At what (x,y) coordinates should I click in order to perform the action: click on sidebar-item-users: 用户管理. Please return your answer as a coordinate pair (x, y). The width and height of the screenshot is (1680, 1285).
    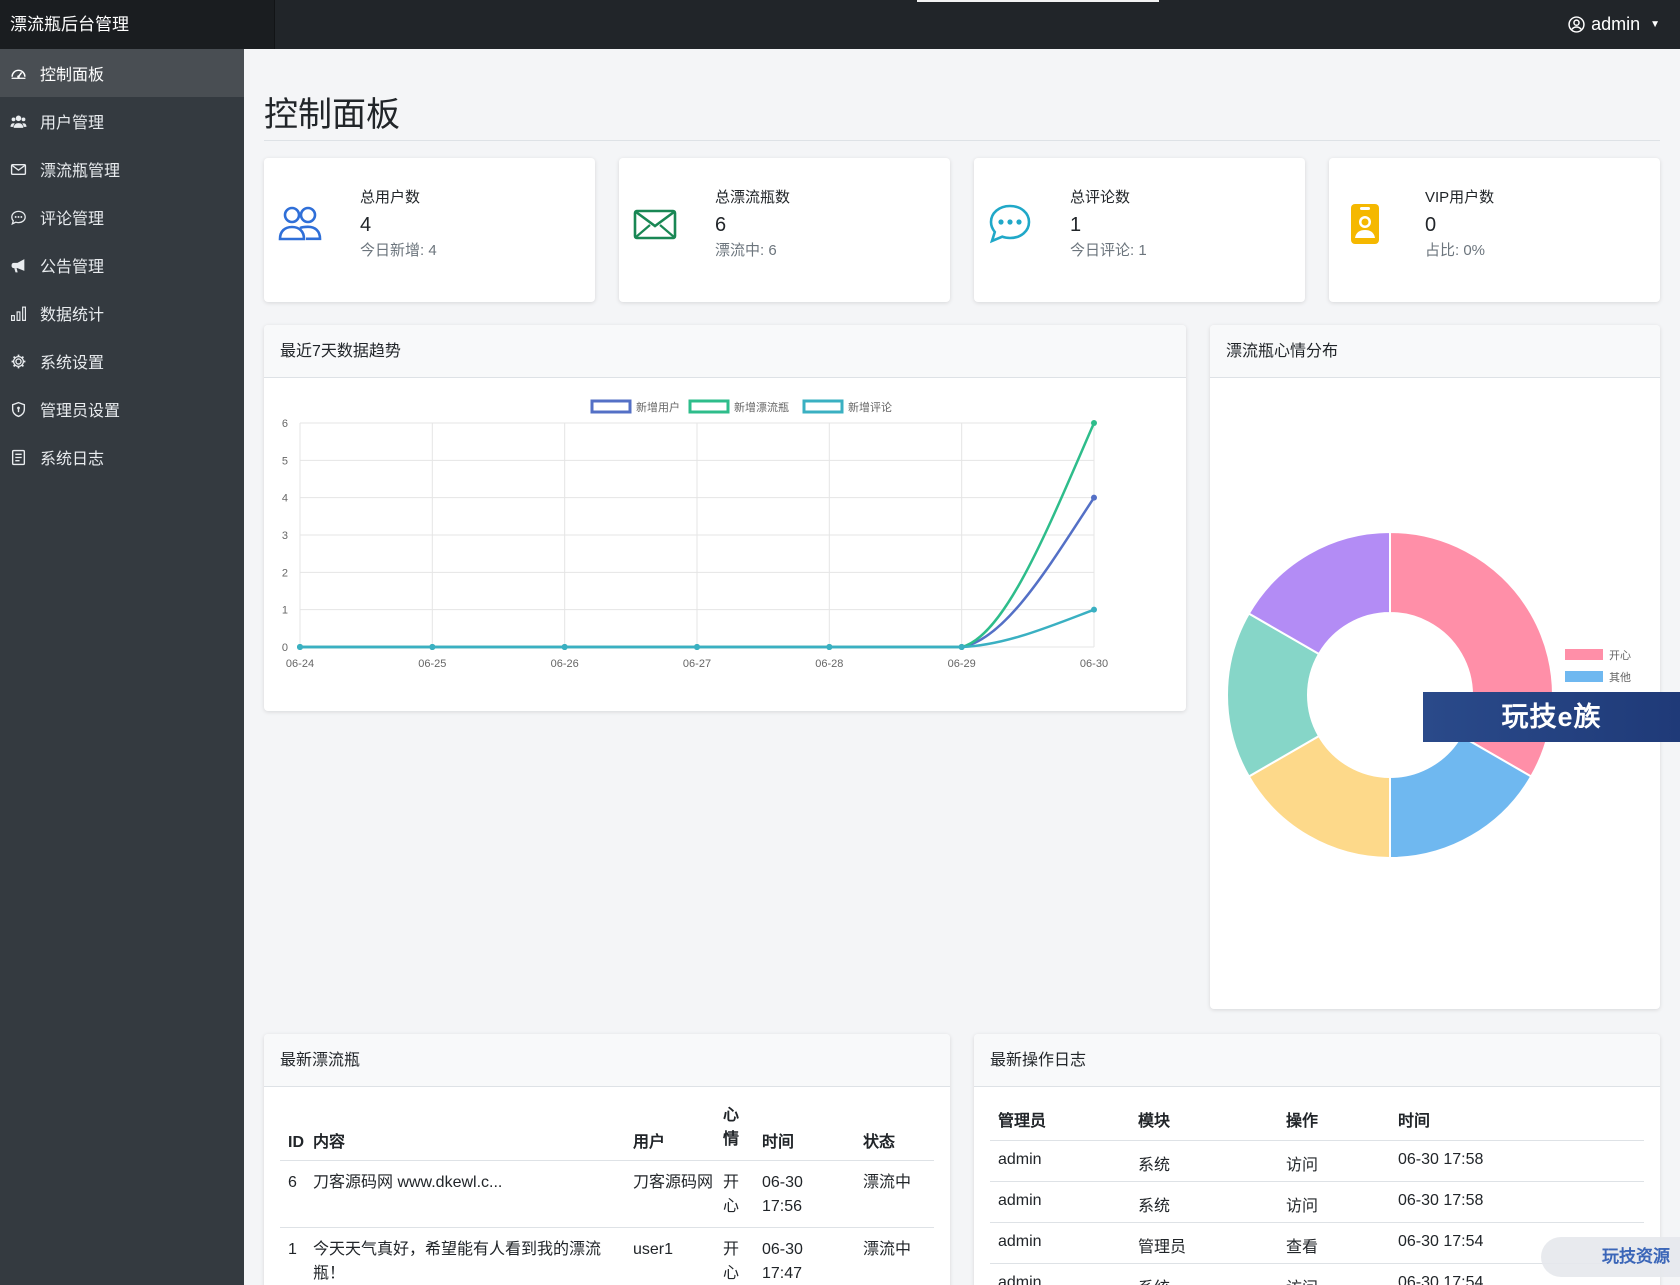
    Looking at the image, I should click on (122, 121).